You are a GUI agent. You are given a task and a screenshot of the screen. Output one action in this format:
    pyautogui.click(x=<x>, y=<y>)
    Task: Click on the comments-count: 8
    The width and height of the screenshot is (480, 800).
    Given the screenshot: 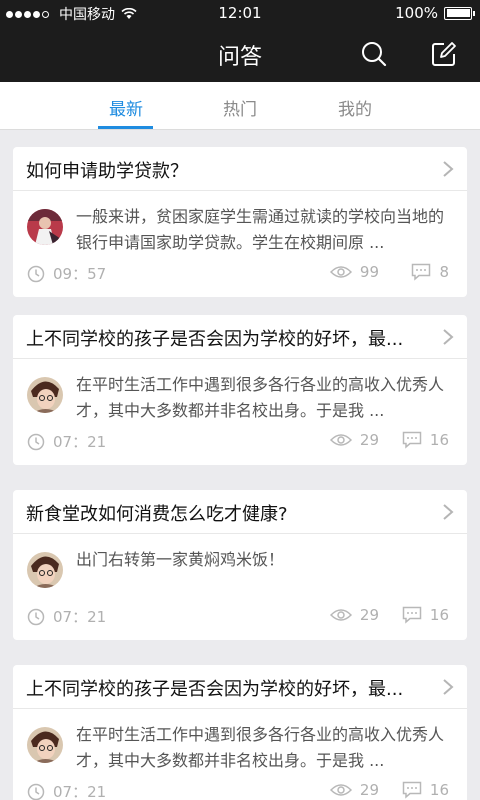 What is the action you would take?
    pyautogui.click(x=444, y=272)
    